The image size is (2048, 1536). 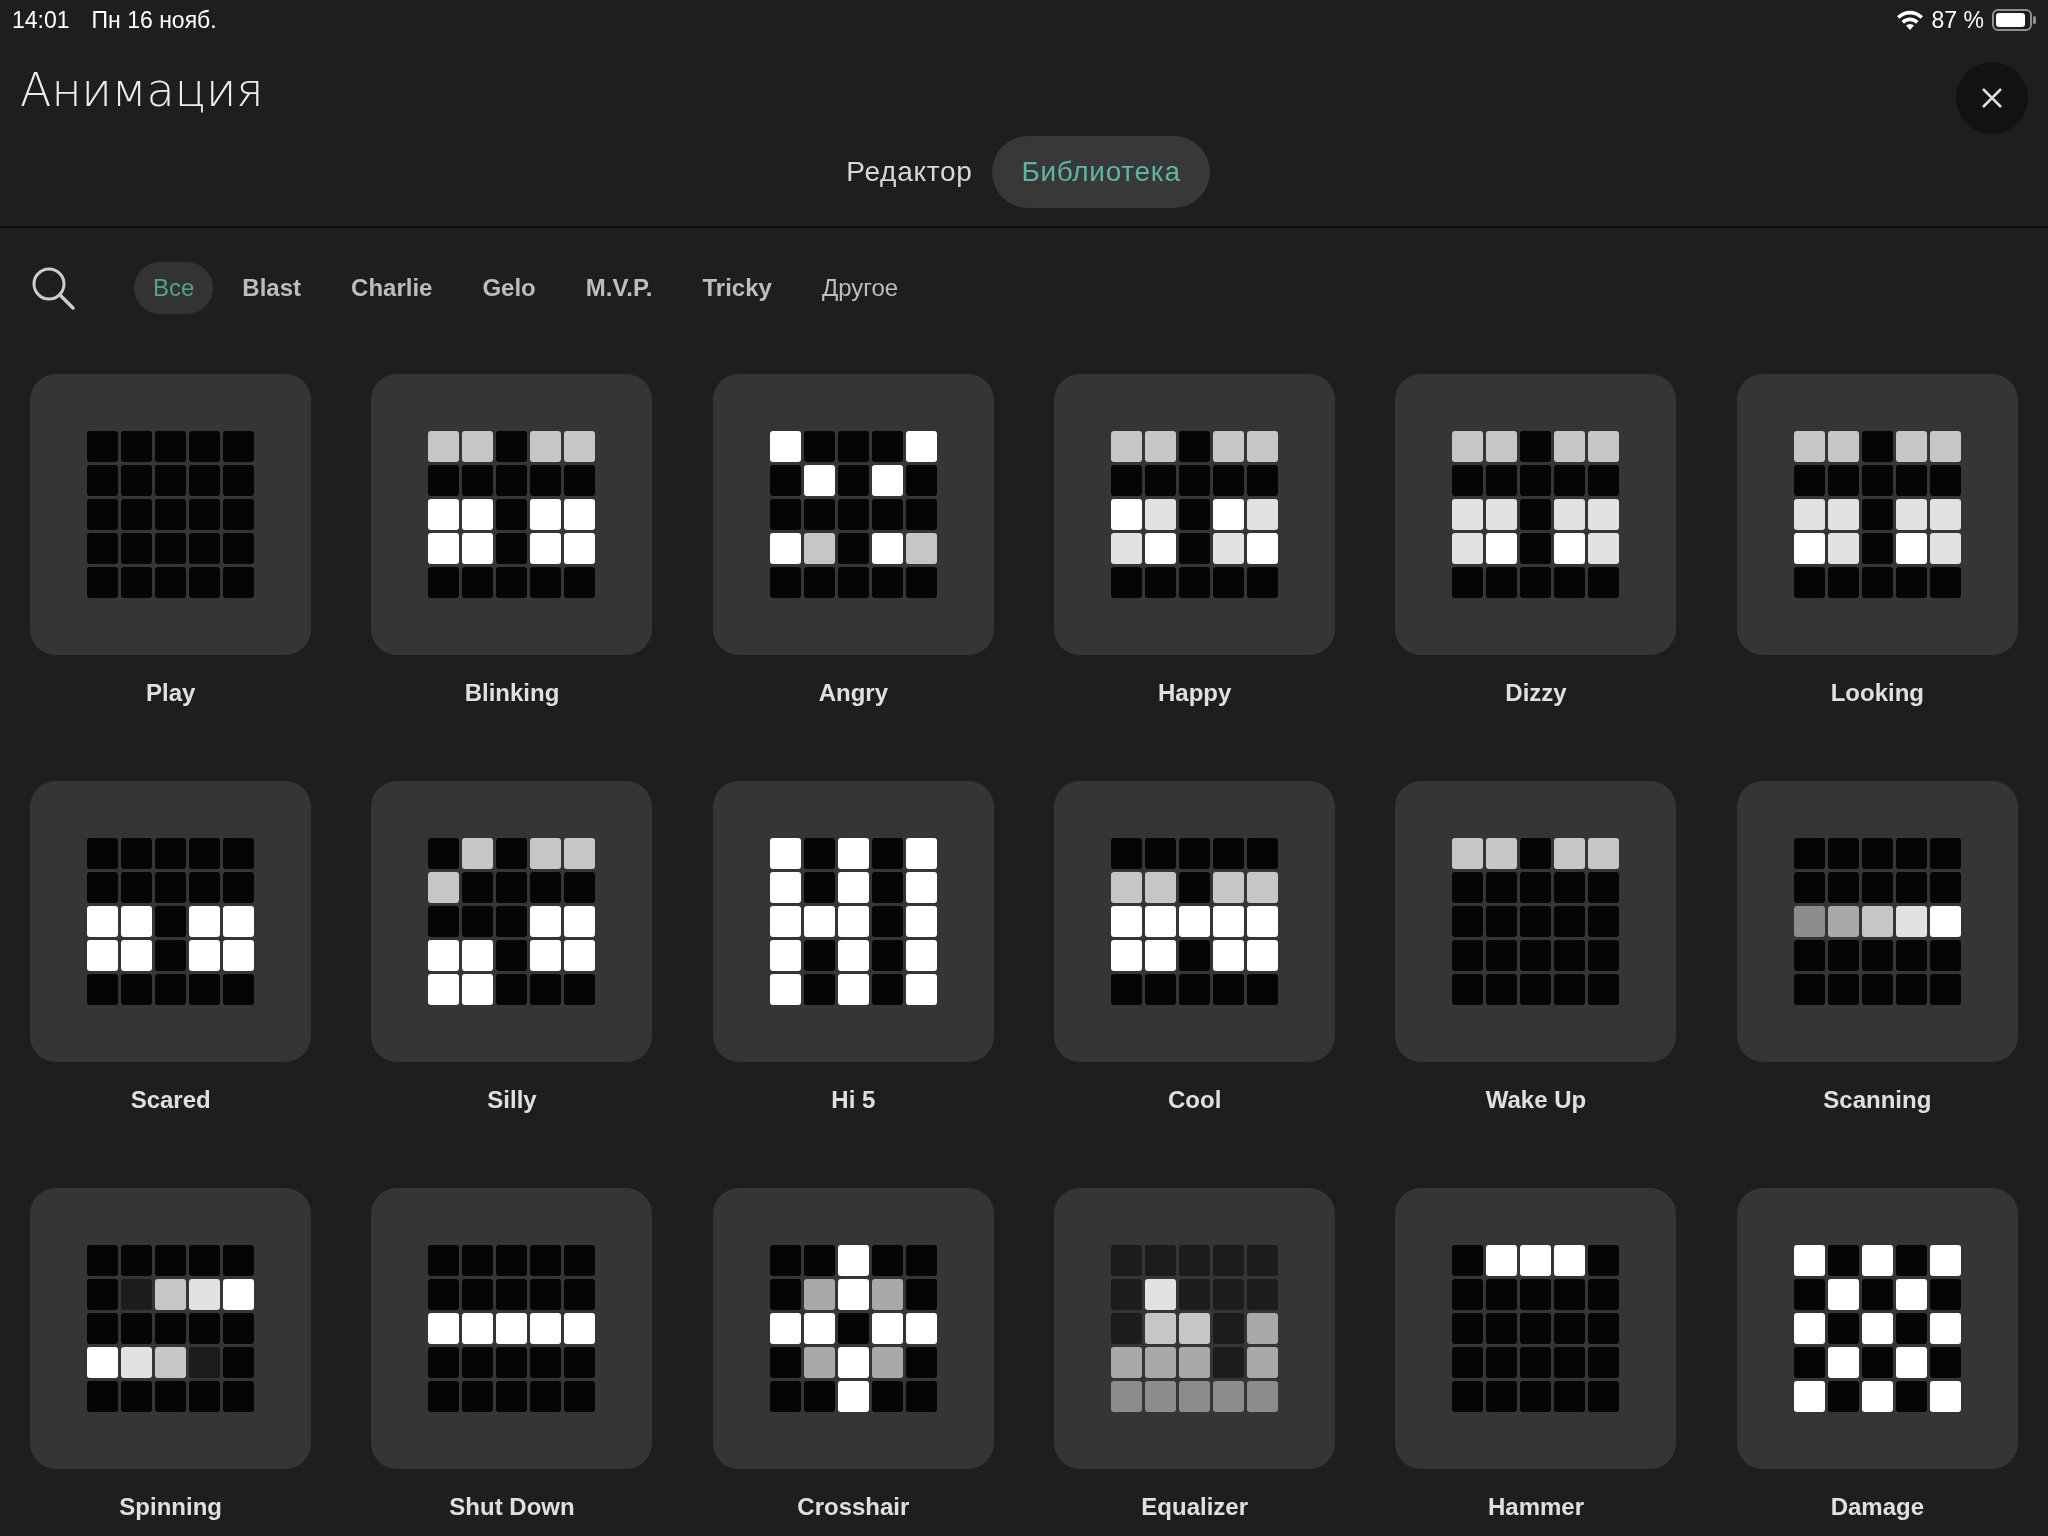 I want to click on status-date: Пн 16 нояб., so click(x=154, y=20).